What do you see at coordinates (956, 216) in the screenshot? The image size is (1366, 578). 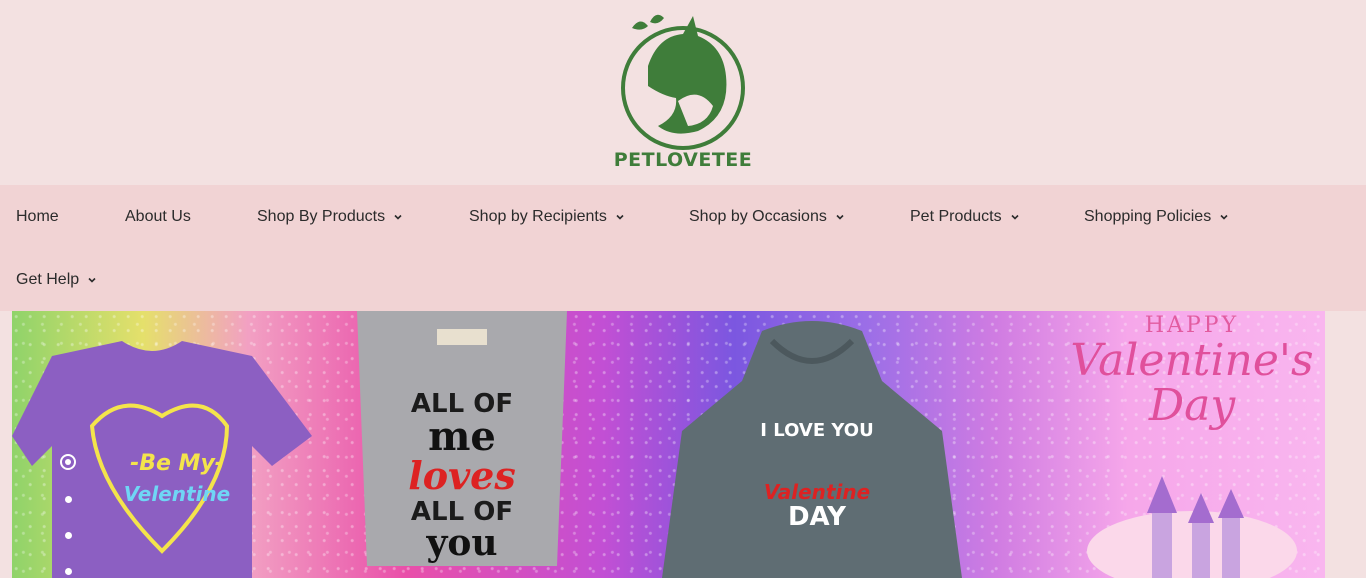 I see `nav-label: Pet Products` at bounding box center [956, 216].